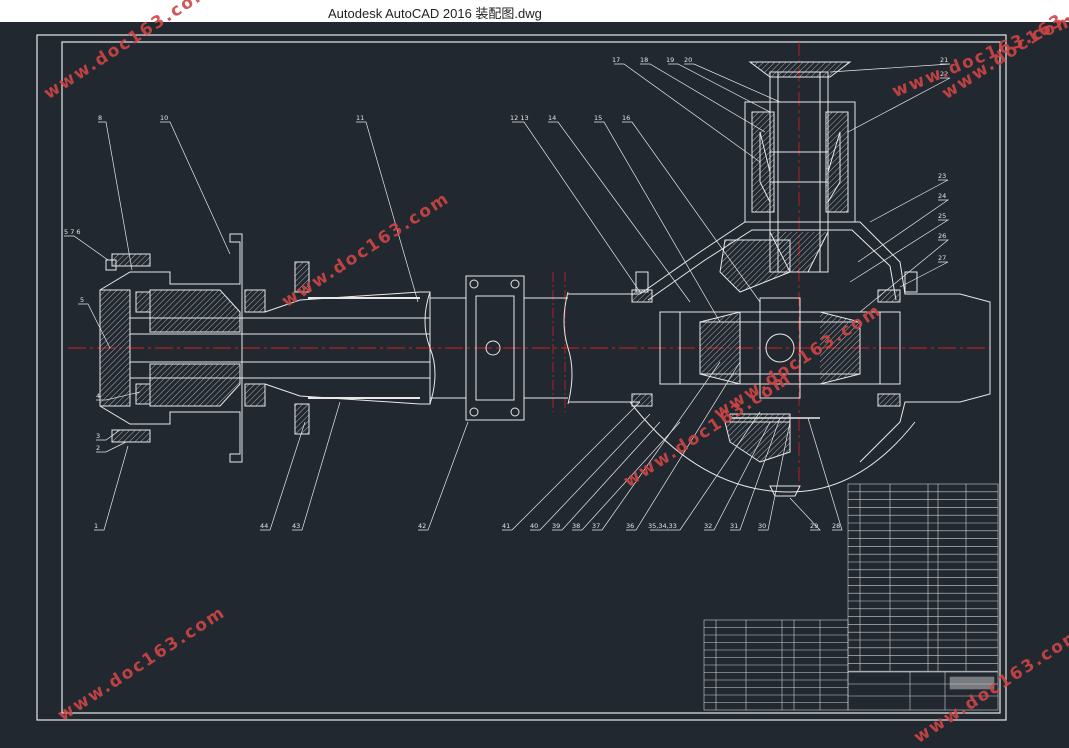 Image resolution: width=1069 pixels, height=748 pixels. I want to click on part-label: 3, so click(98, 436).